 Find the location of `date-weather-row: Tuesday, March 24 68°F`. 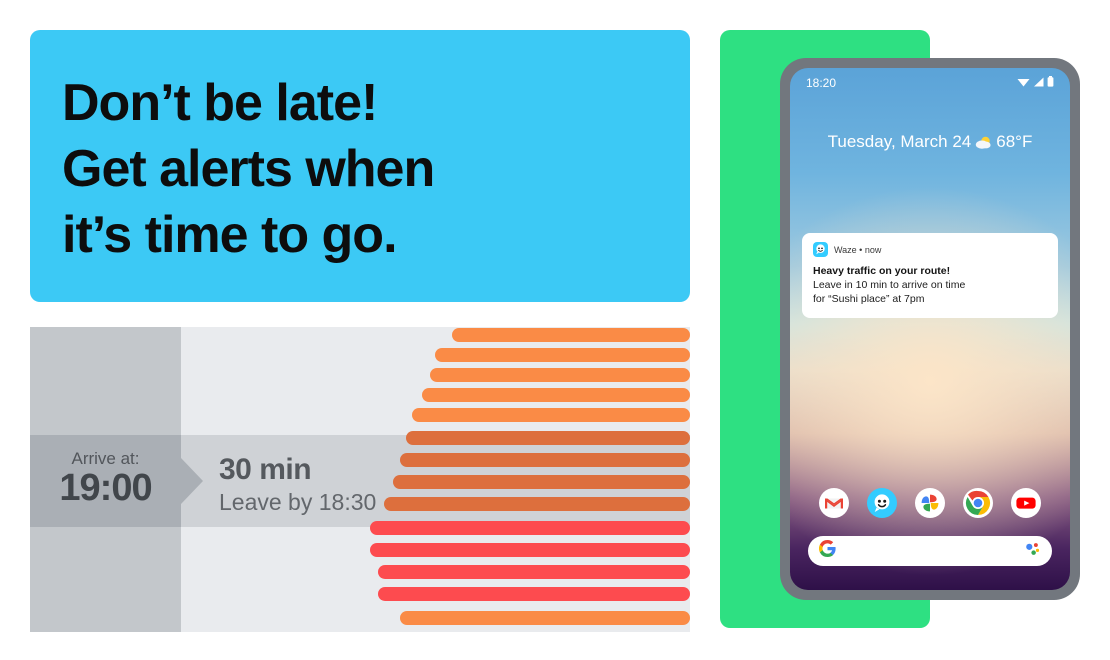

date-weather-row: Tuesday, March 24 68°F is located at coordinates (930, 142).